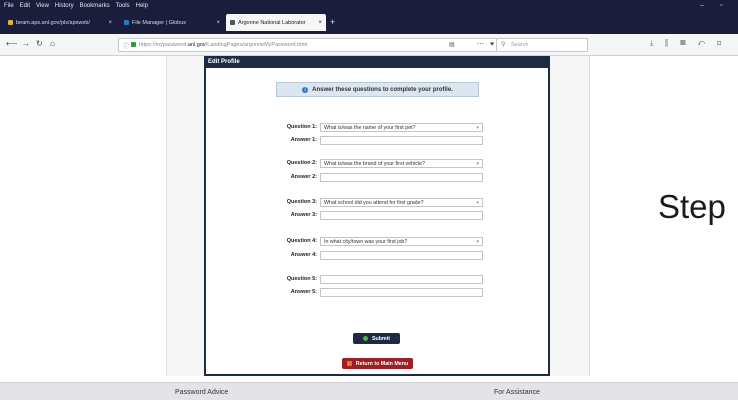 The height and width of the screenshot is (400, 738). Describe the element at coordinates (332, 22) in the screenshot. I see `new-tab-icon: +` at that location.